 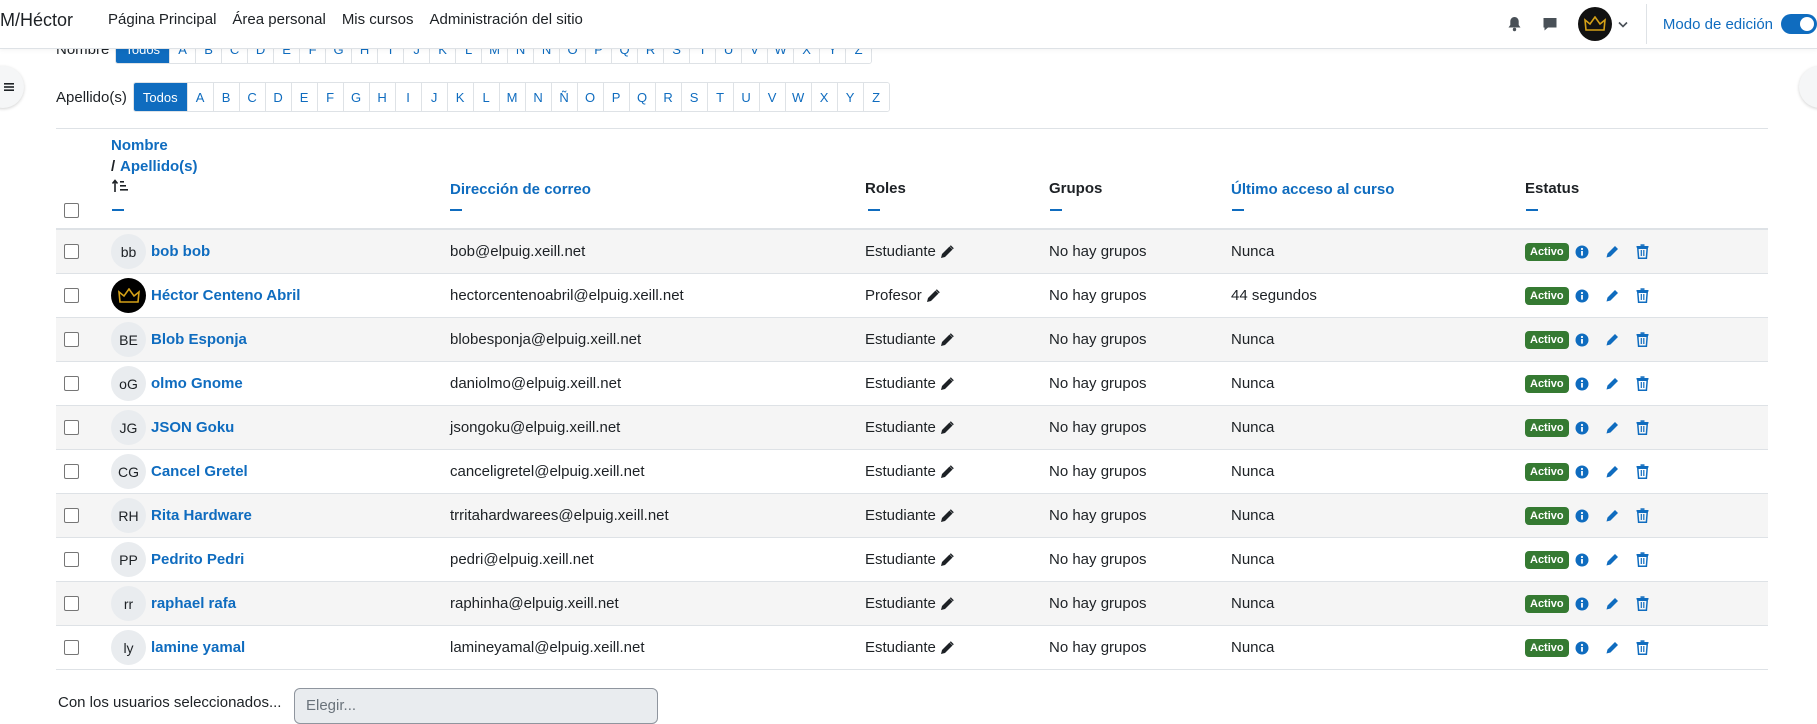 I want to click on collapse-last-access-column, so click(x=1238, y=210).